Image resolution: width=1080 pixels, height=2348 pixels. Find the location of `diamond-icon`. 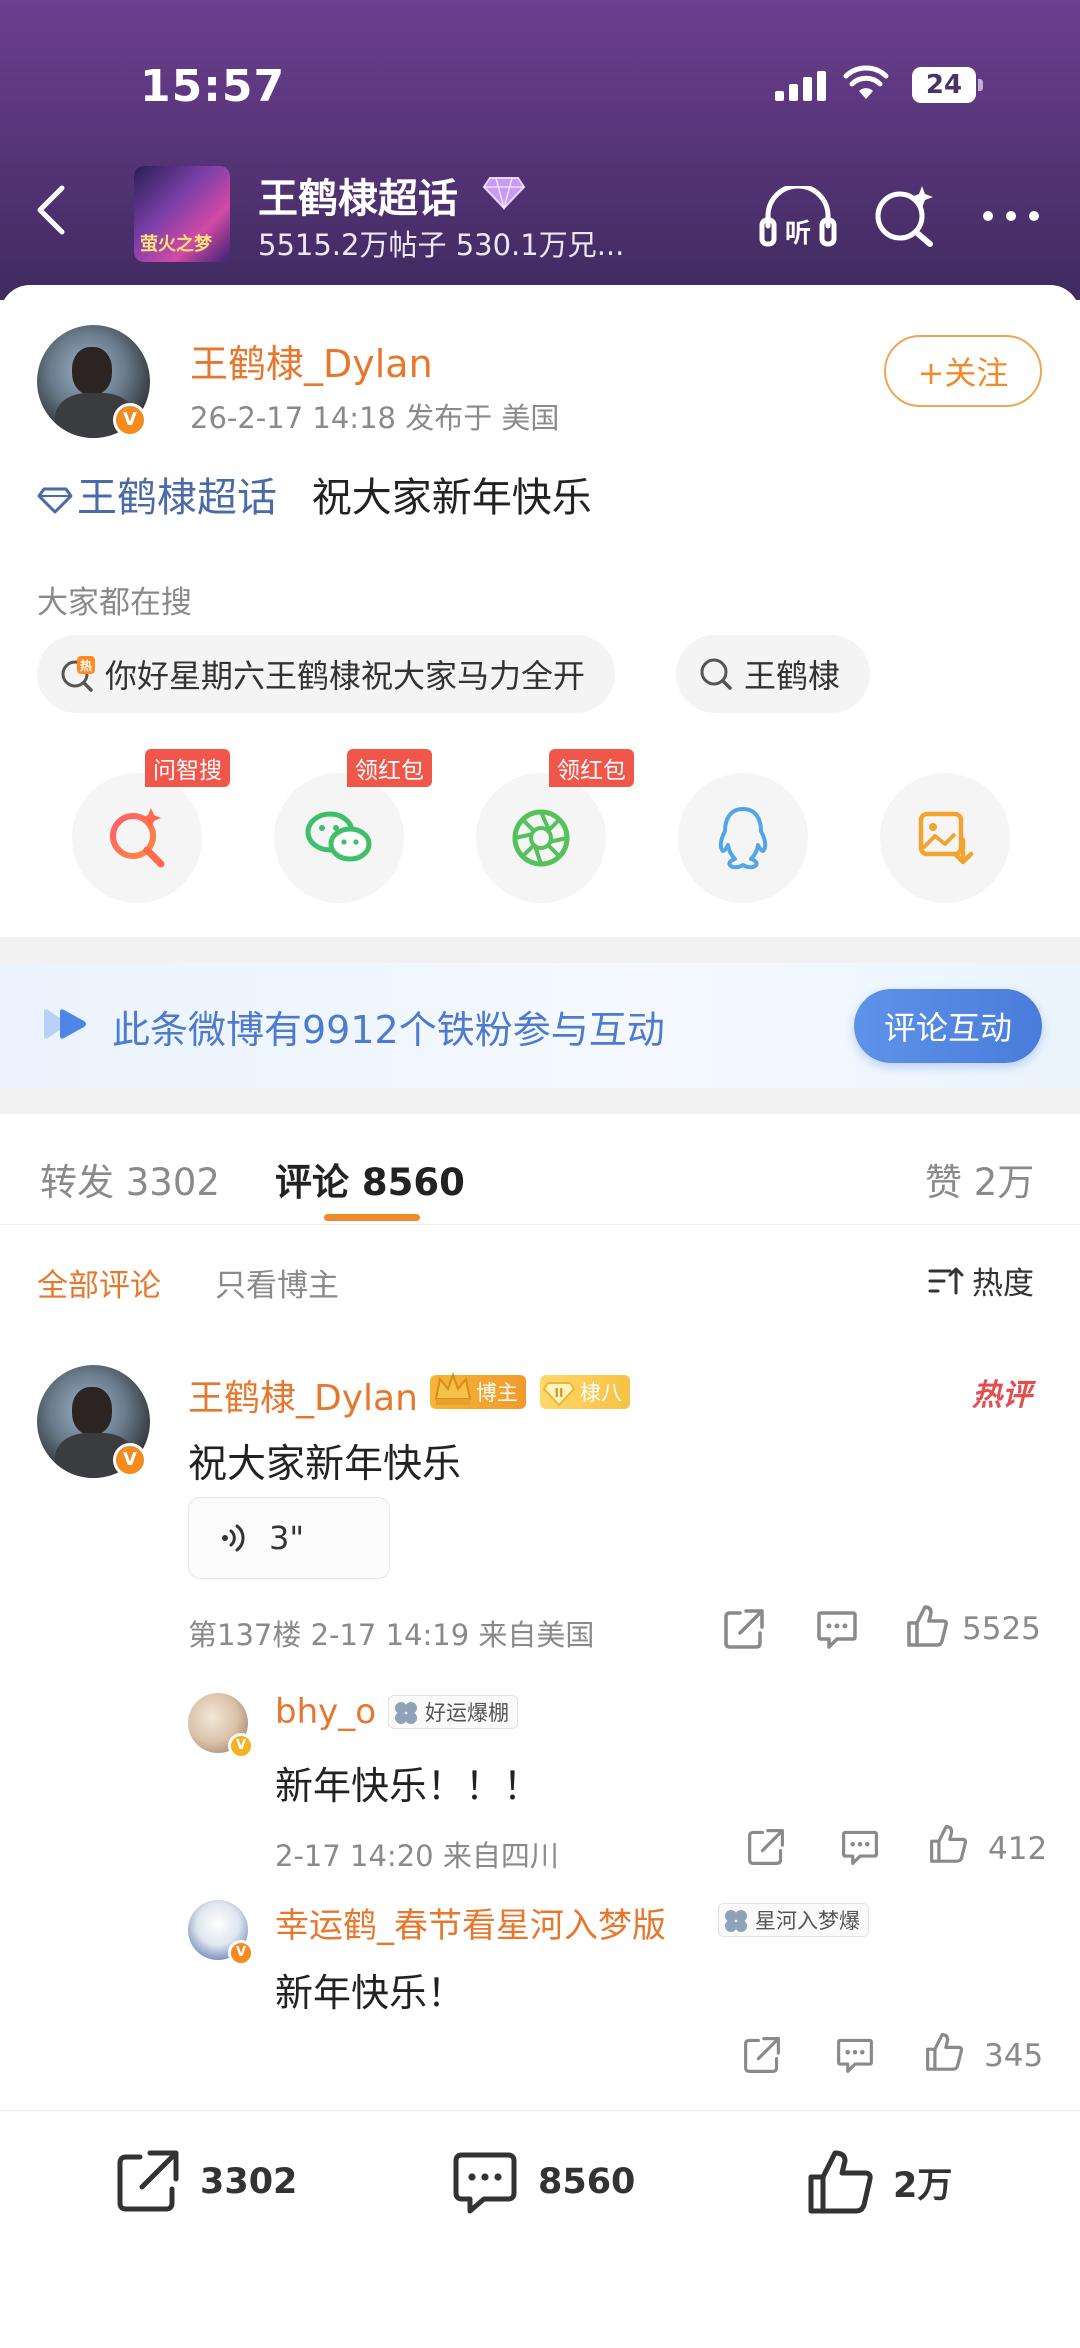

diamond-icon is located at coordinates (504, 193).